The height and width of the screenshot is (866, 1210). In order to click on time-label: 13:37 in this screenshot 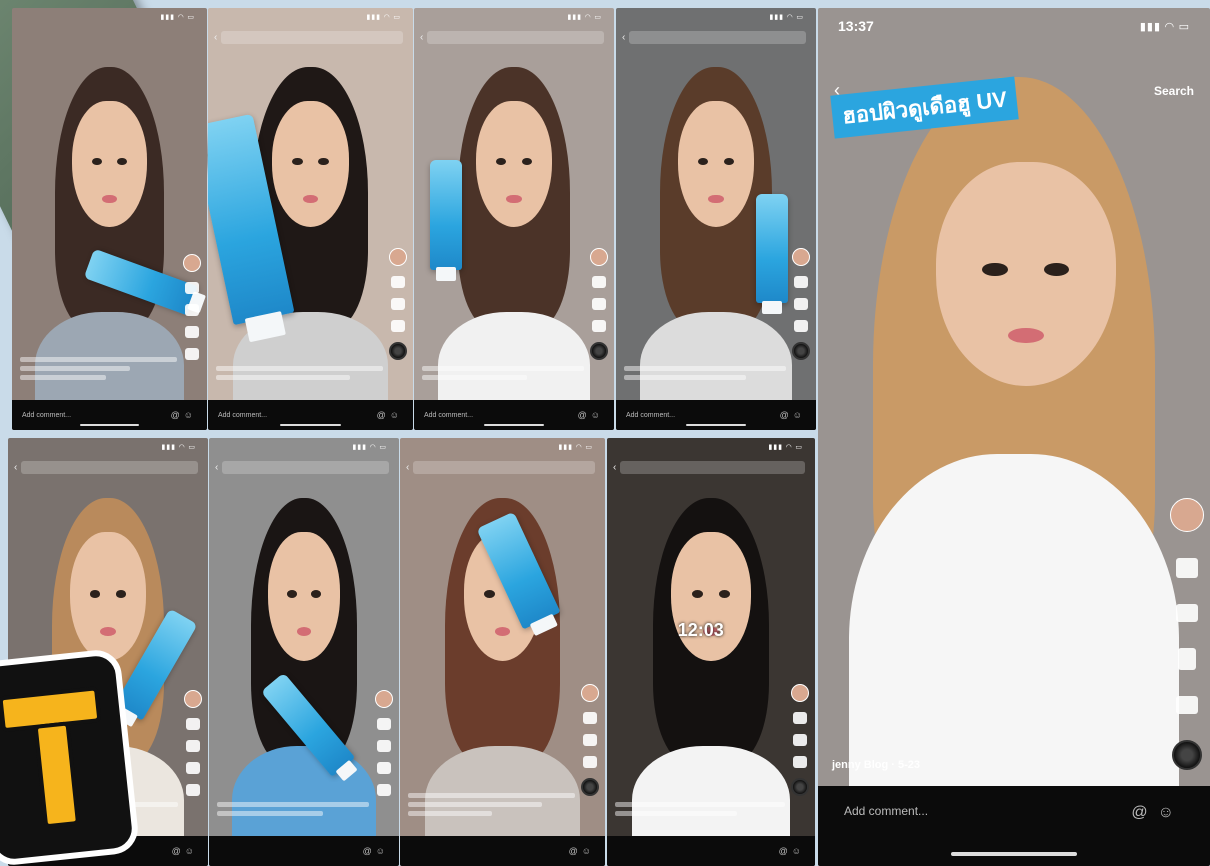, I will do `click(856, 26)`.